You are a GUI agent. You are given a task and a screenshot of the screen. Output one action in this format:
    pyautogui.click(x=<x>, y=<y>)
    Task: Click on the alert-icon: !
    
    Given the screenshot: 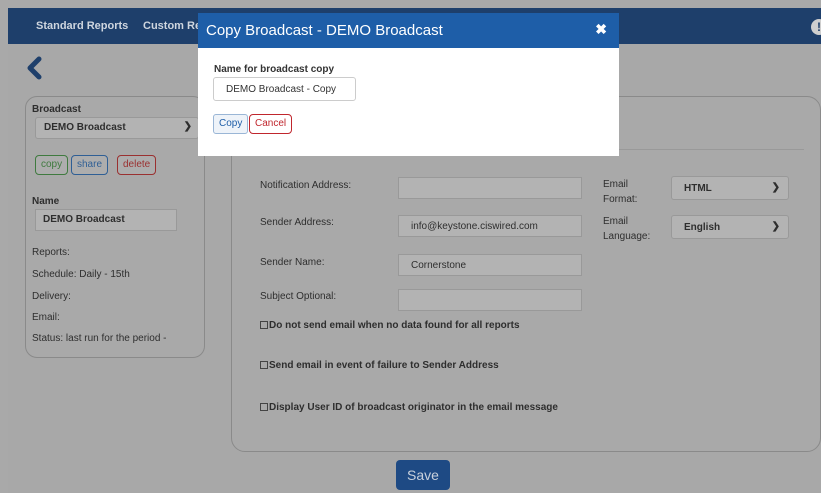 What is the action you would take?
    pyautogui.click(x=816, y=27)
    